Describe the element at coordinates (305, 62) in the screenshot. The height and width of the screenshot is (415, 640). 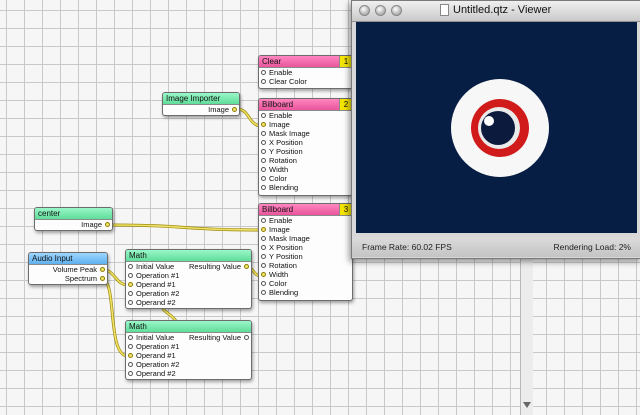
I see `clear-patch-header: Clear 1` at that location.